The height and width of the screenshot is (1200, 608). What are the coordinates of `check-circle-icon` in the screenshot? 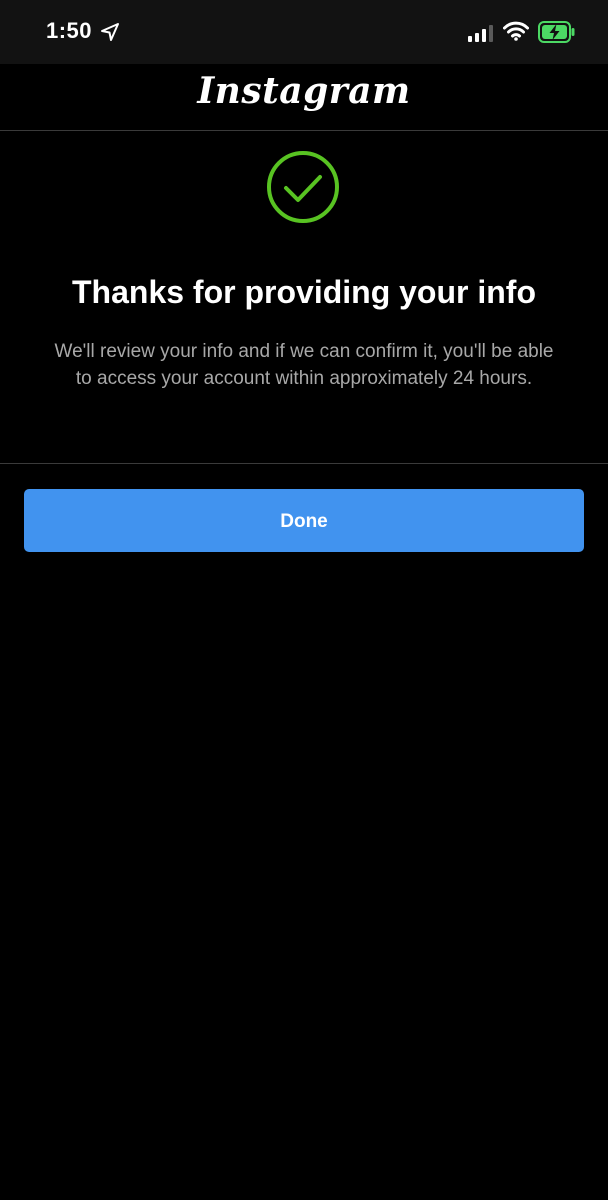 It's located at (303, 187).